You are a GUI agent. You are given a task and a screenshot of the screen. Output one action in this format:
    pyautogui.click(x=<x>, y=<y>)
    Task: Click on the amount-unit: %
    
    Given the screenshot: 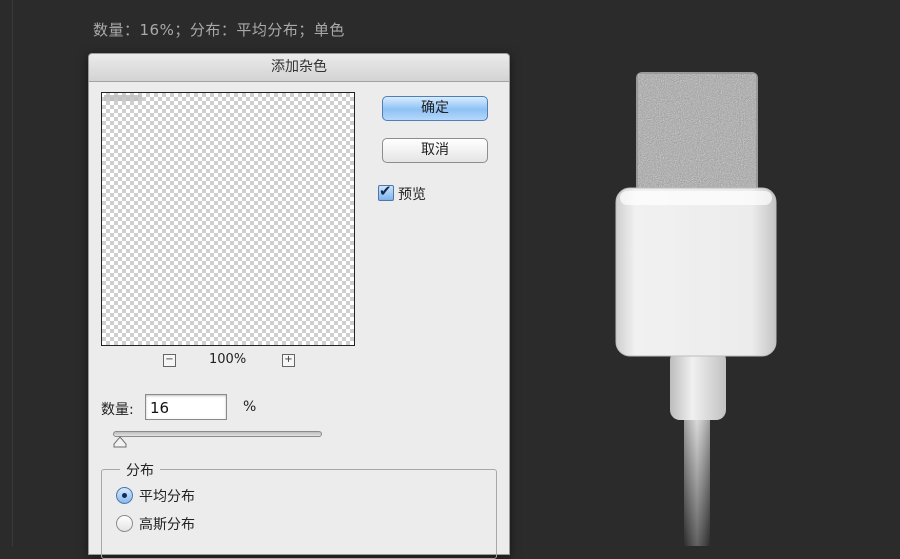 What is the action you would take?
    pyautogui.click(x=250, y=407)
    